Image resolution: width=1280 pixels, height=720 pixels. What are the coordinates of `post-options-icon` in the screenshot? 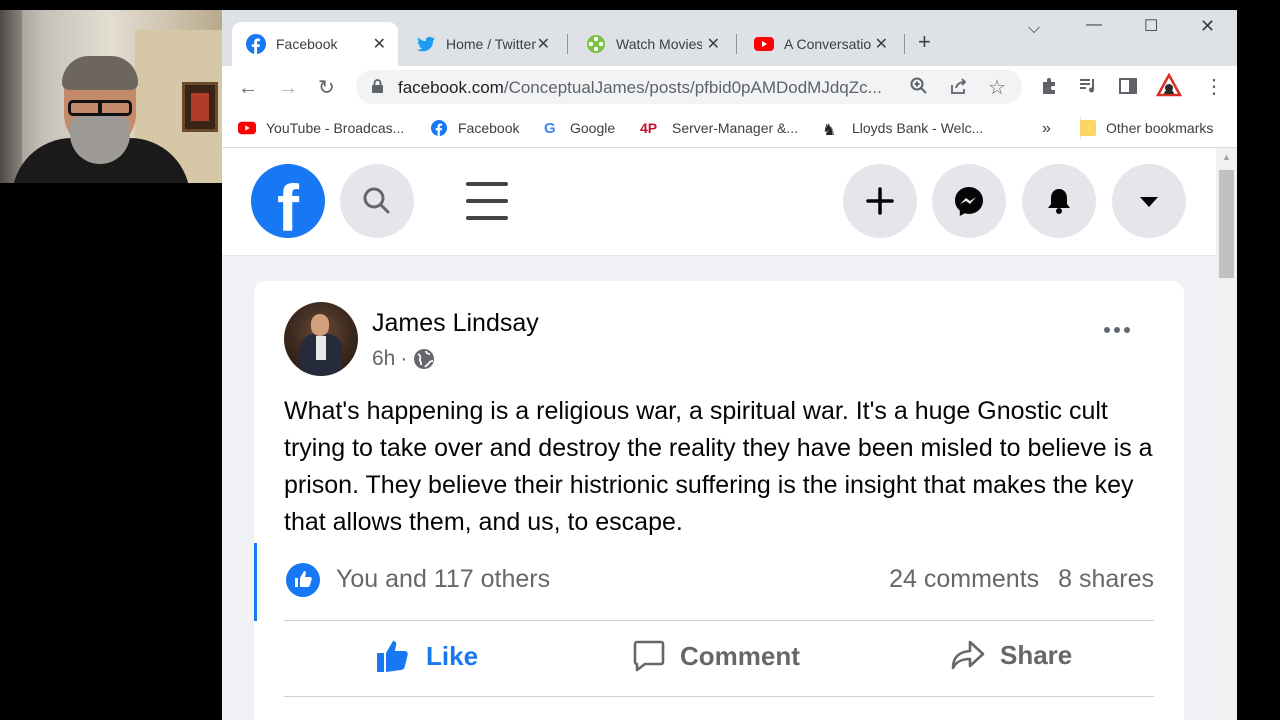 It's located at (1117, 330).